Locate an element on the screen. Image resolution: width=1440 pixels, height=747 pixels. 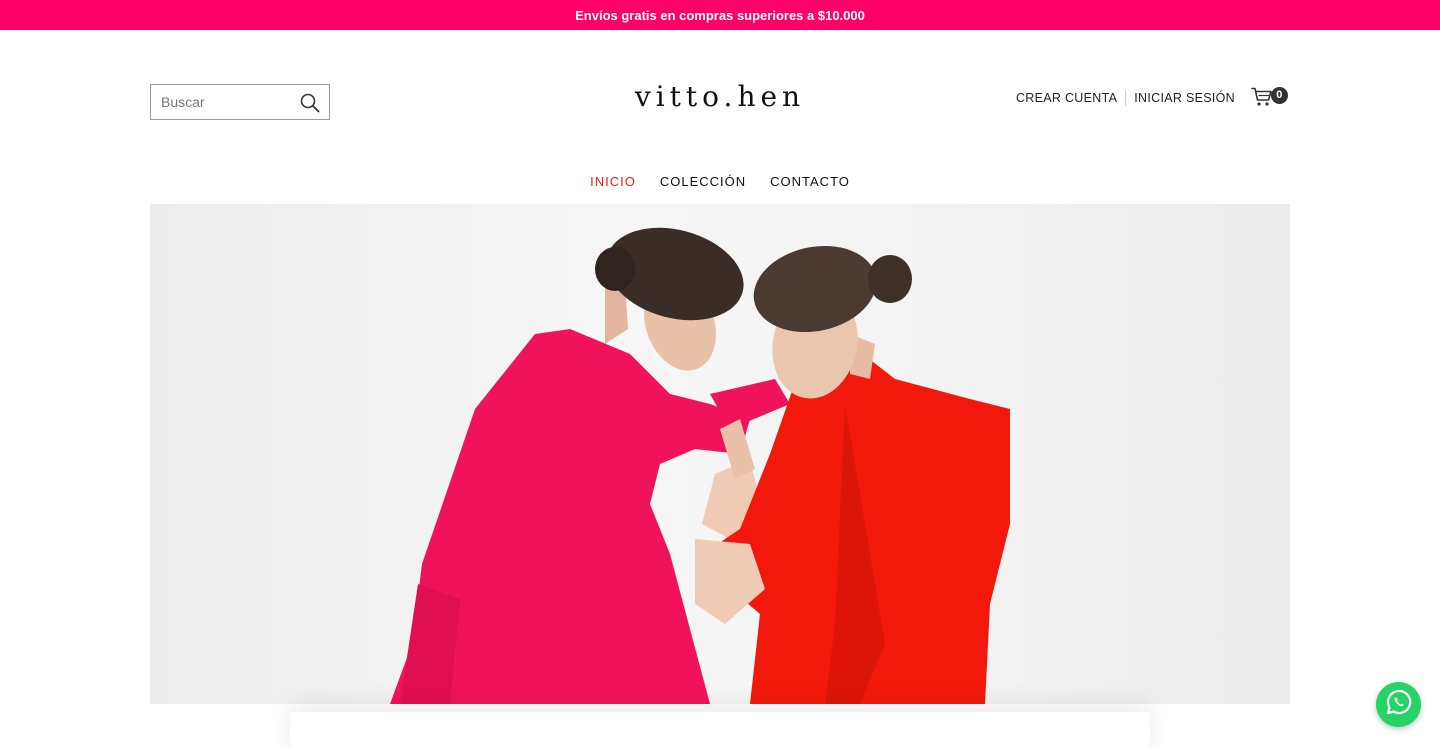
search-input is located at coordinates (221, 102).